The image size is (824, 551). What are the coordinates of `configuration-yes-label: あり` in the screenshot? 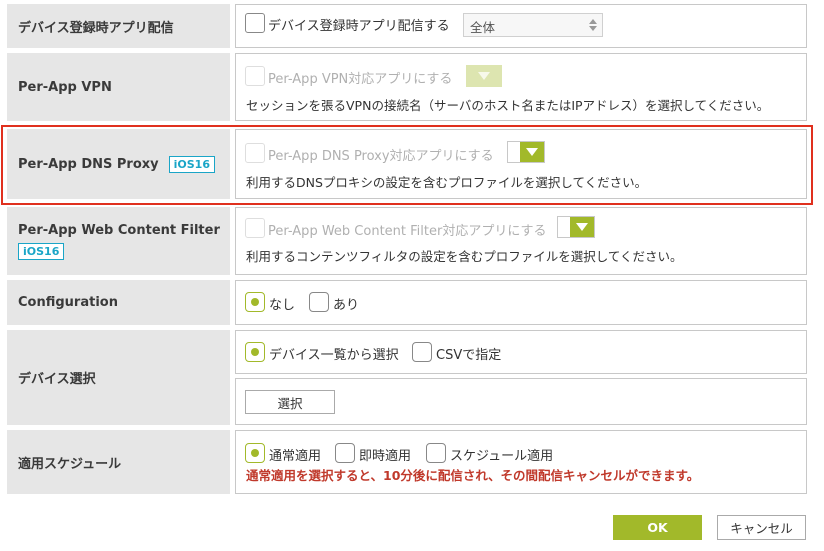 It's located at (346, 305).